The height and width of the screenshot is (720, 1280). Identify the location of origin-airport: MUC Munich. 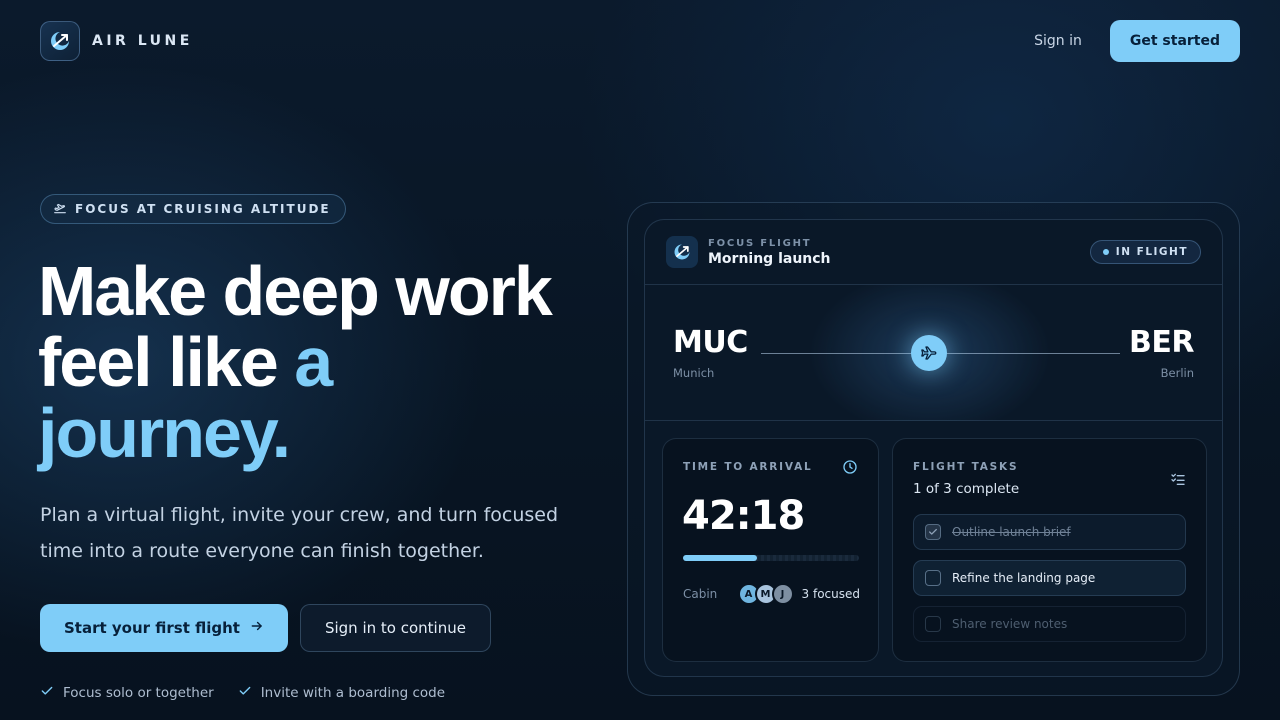
(710, 352).